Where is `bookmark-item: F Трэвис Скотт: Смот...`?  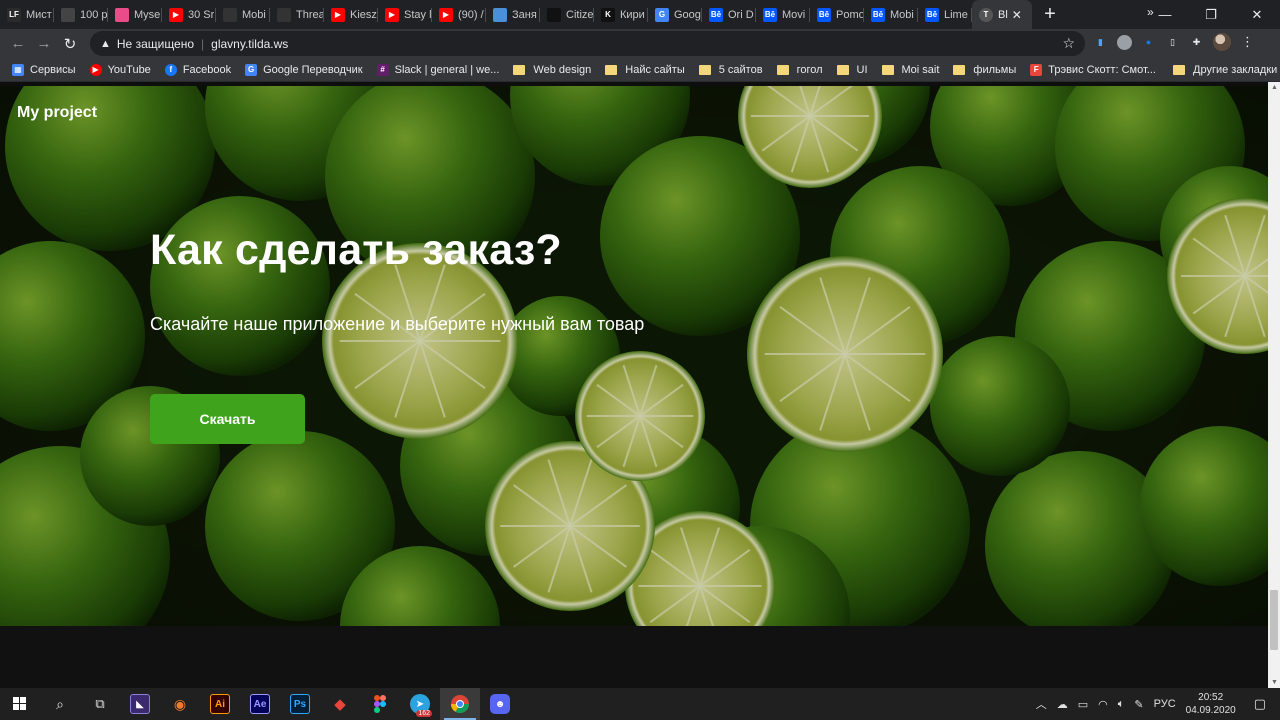 bookmark-item: F Трэвис Скотт: Смот... is located at coordinates (1093, 69).